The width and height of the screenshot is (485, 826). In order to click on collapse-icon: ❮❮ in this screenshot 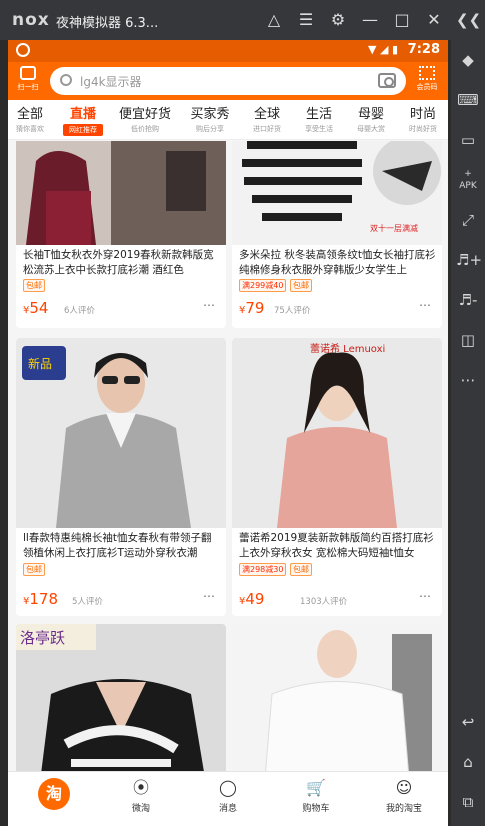, I will do `click(468, 20)`.